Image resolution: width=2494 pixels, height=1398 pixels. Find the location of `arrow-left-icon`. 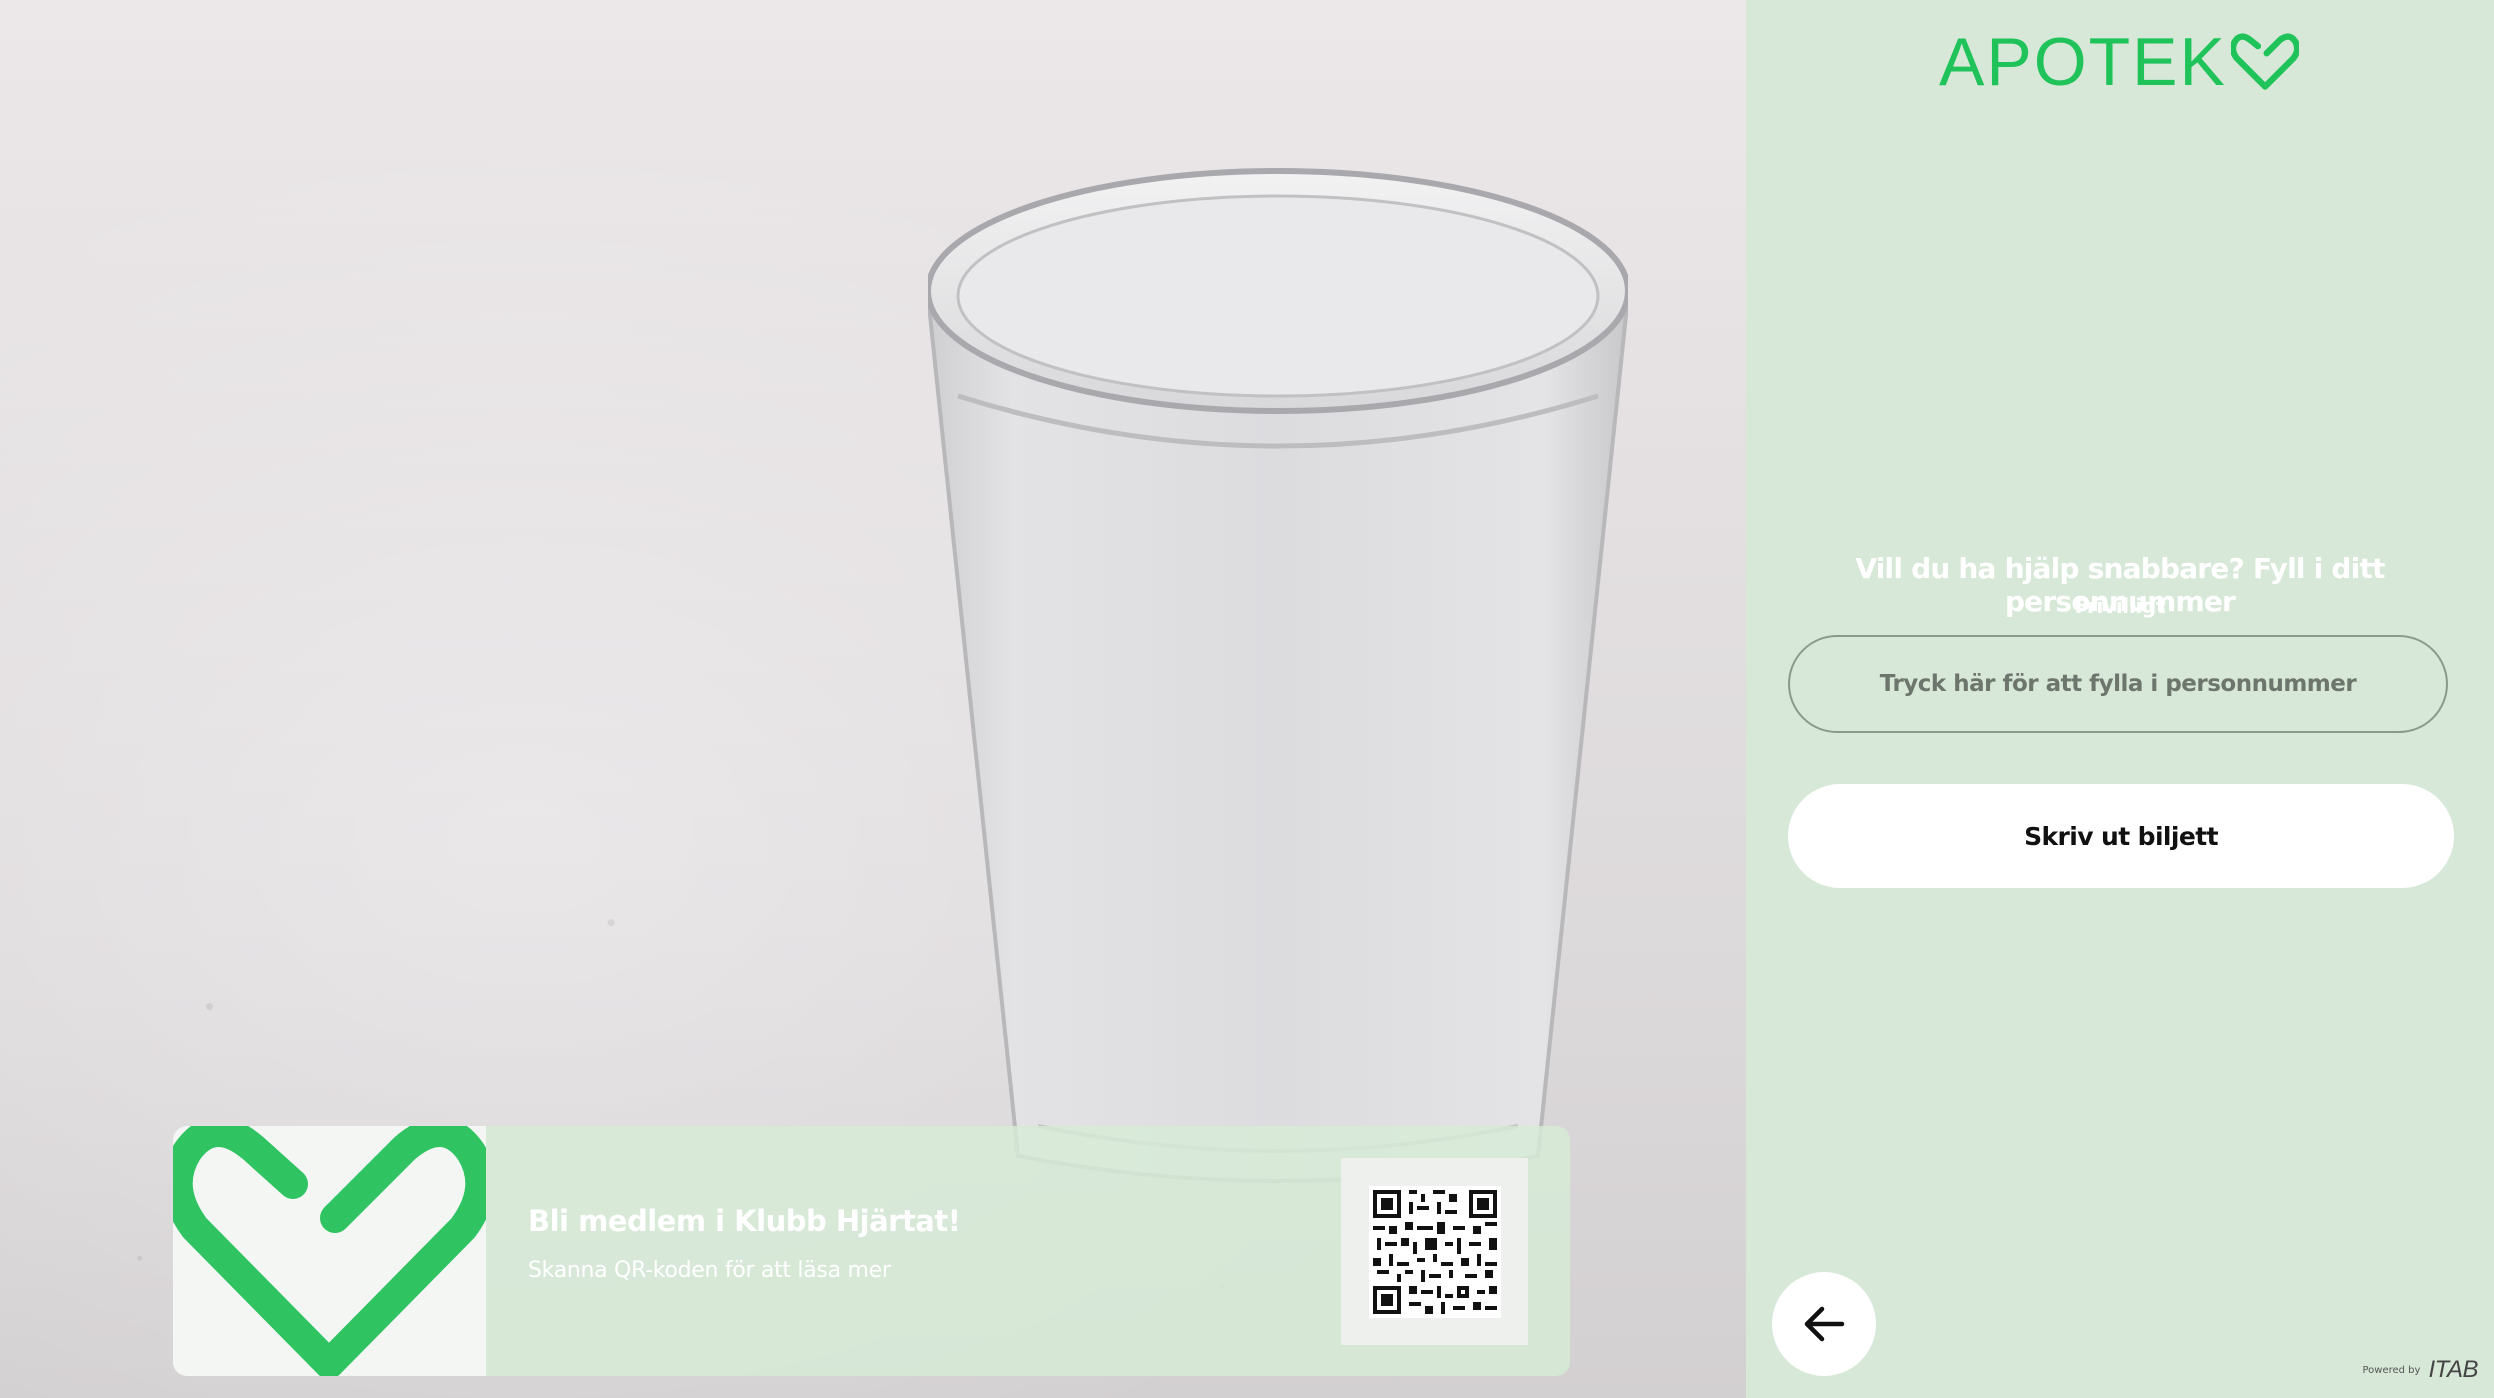

arrow-left-icon is located at coordinates (1824, 1324).